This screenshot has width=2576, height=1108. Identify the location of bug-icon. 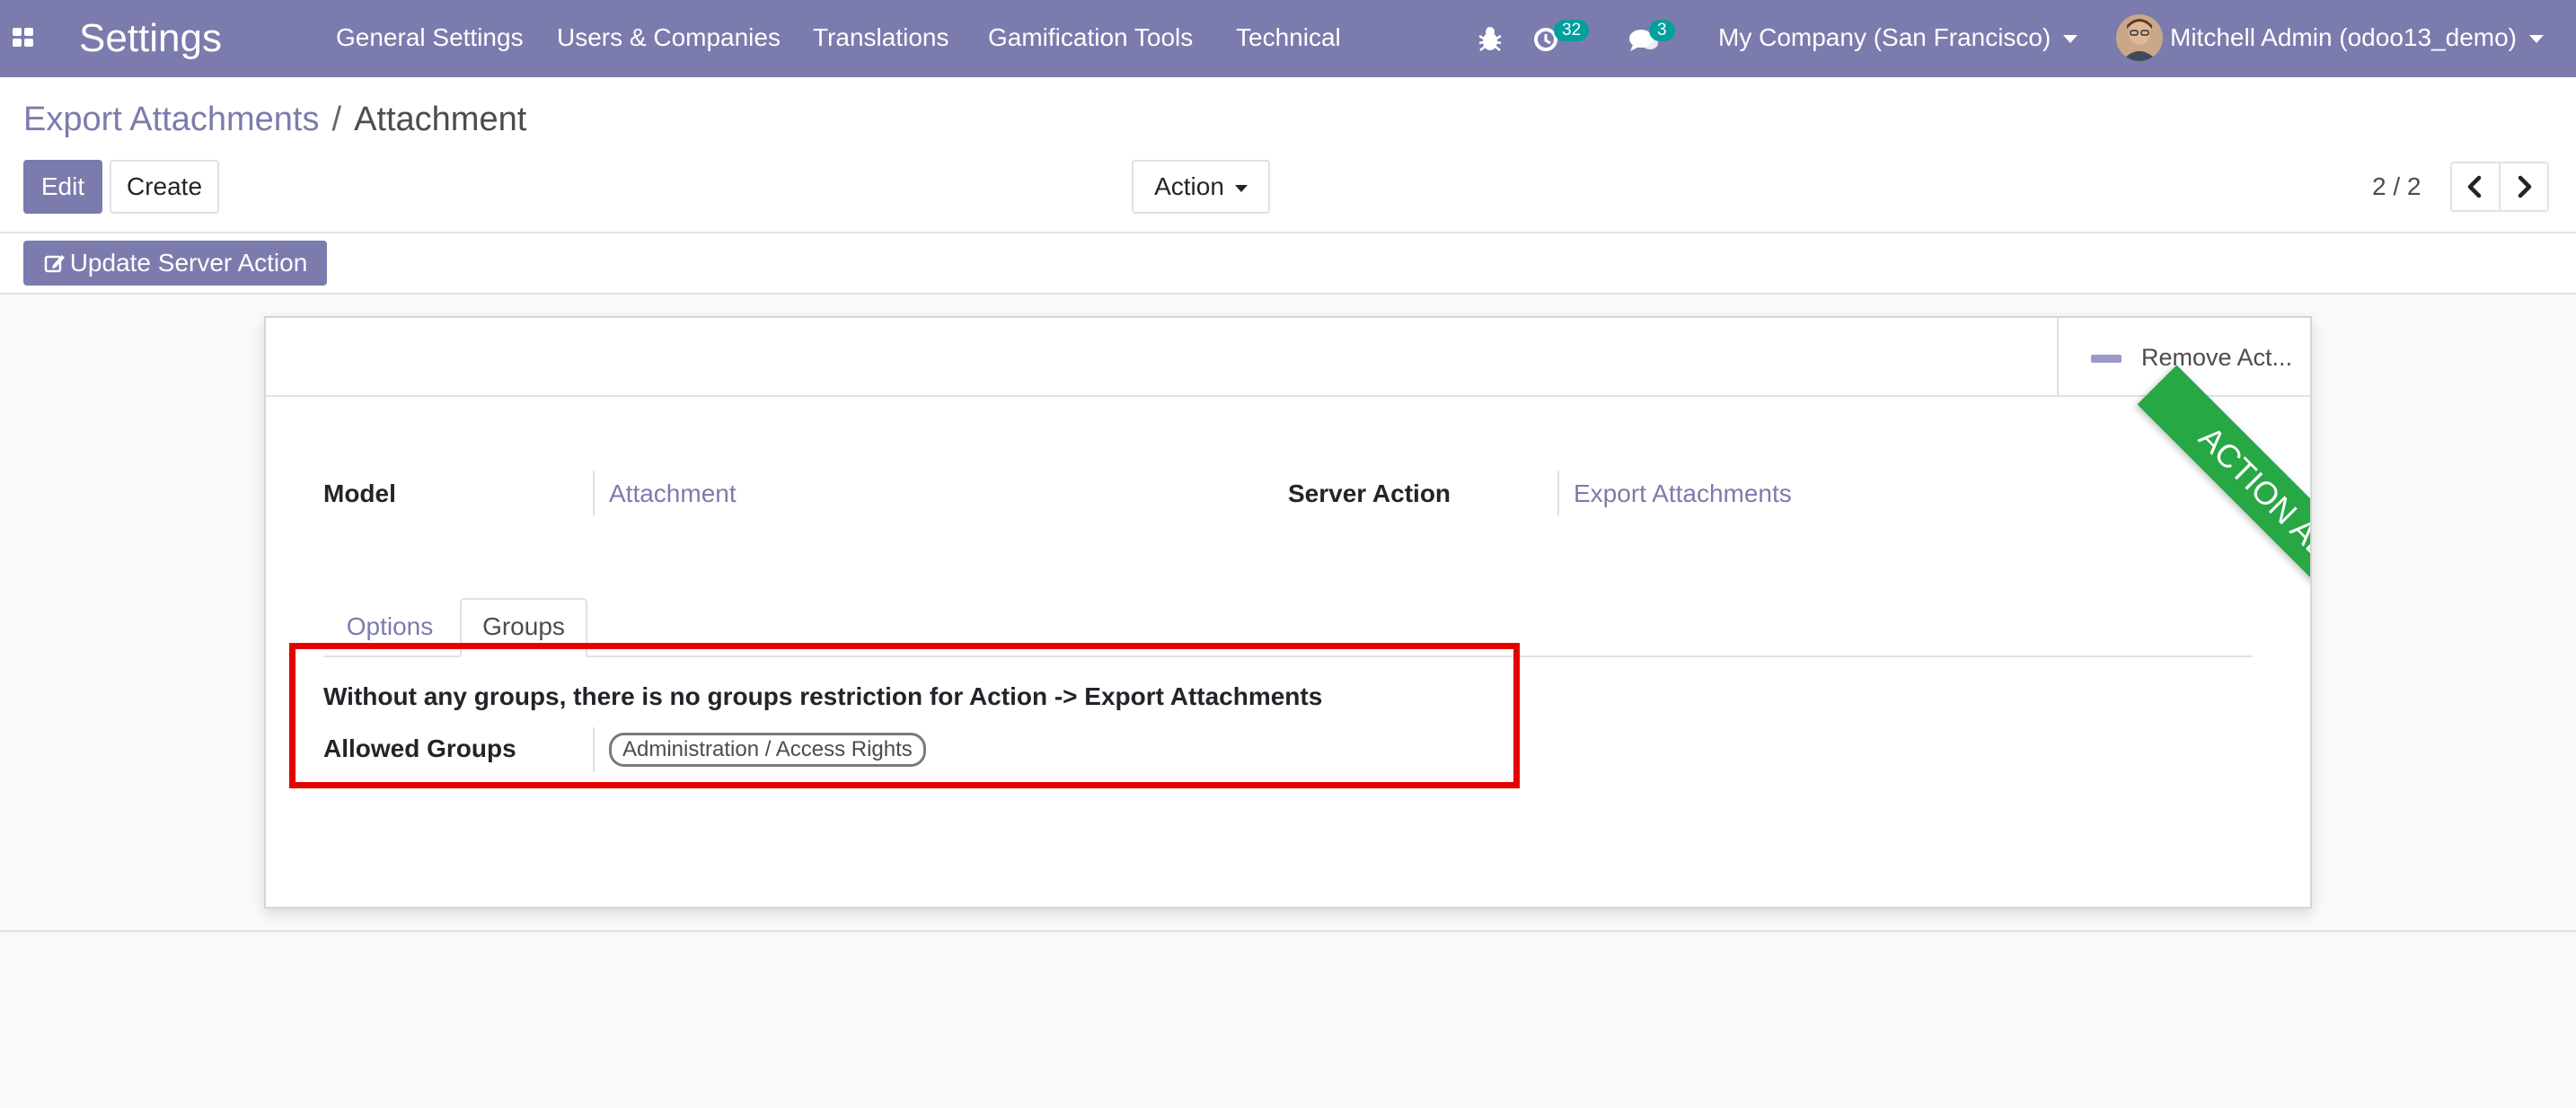
(1490, 38).